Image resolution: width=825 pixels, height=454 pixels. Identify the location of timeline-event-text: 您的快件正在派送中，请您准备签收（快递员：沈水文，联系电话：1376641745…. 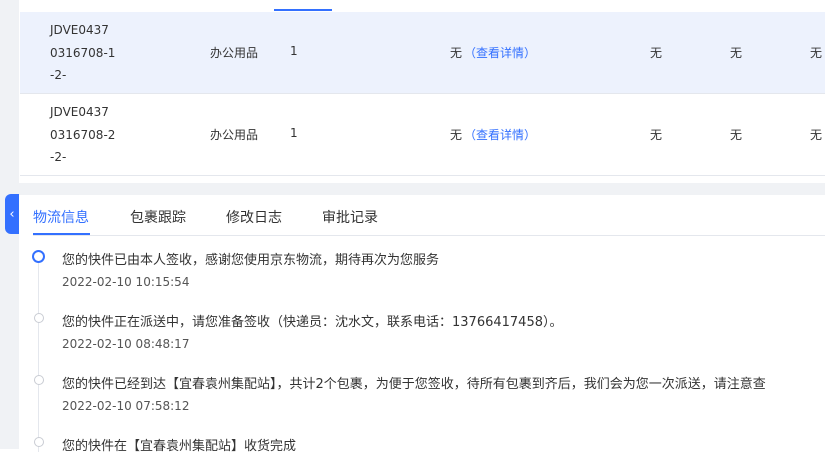
(312, 322).